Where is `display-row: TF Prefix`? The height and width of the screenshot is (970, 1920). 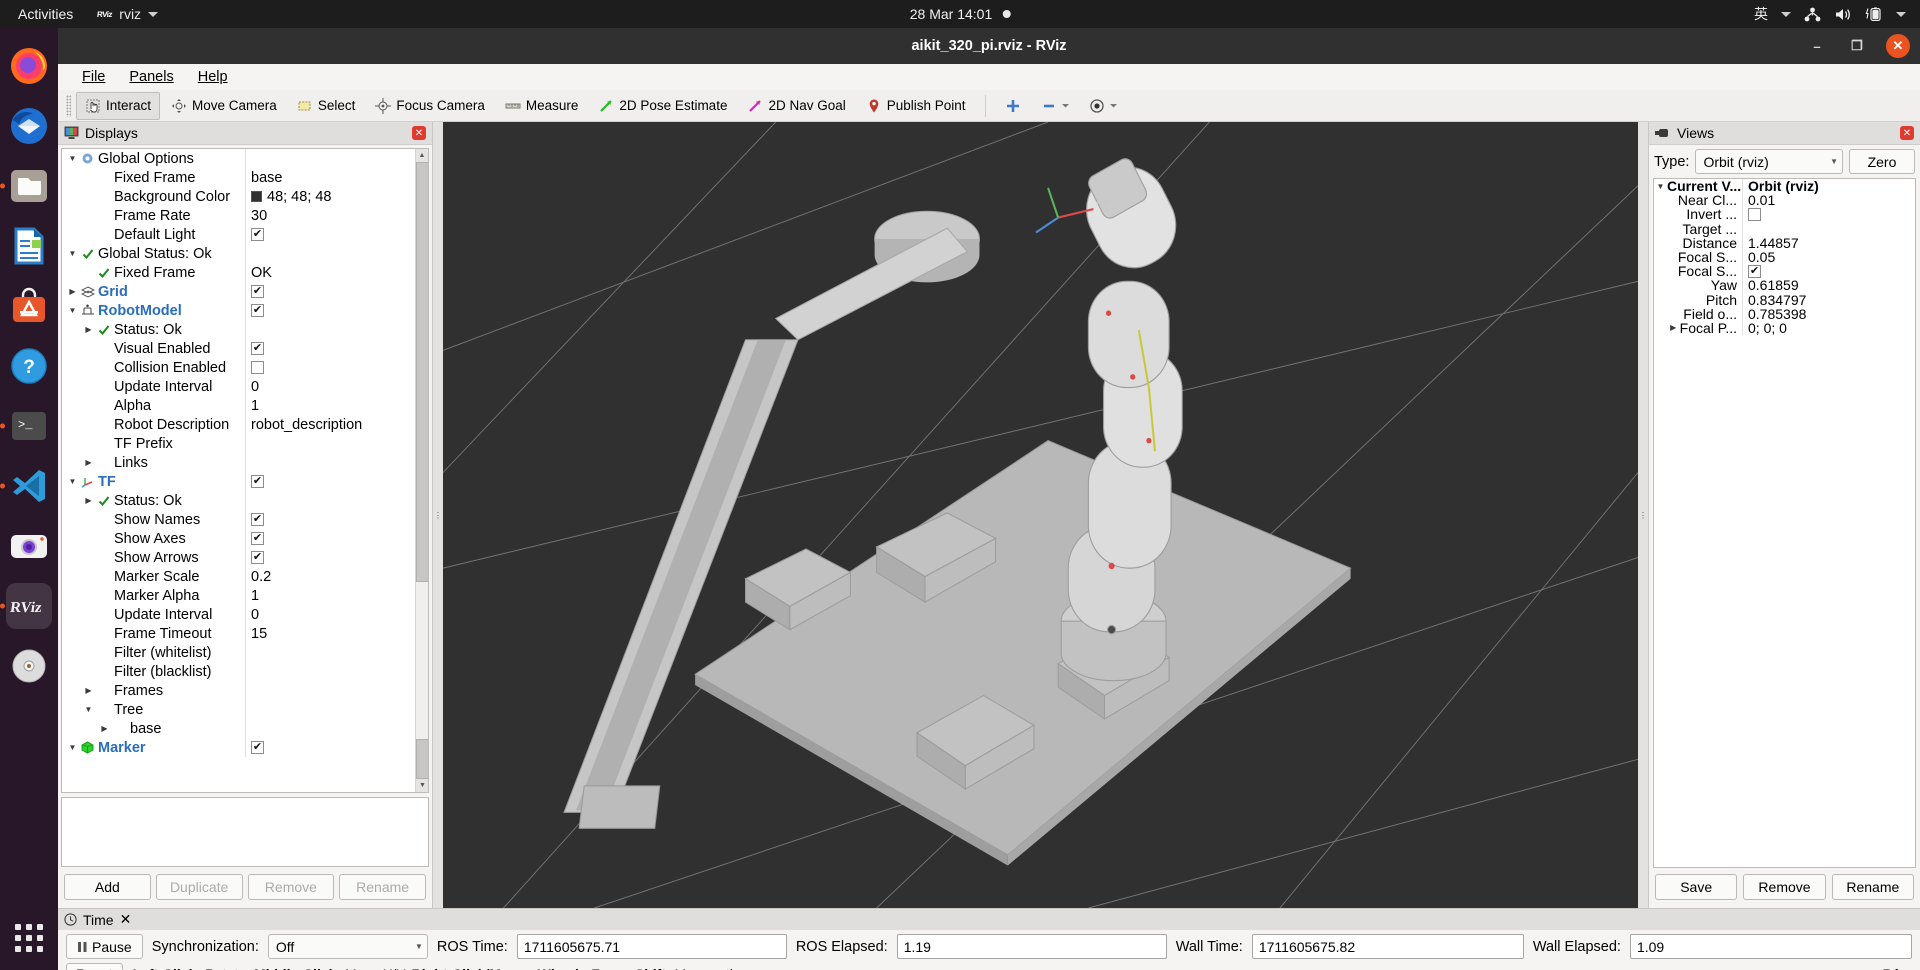
display-row: TF Prefix is located at coordinates (245, 443).